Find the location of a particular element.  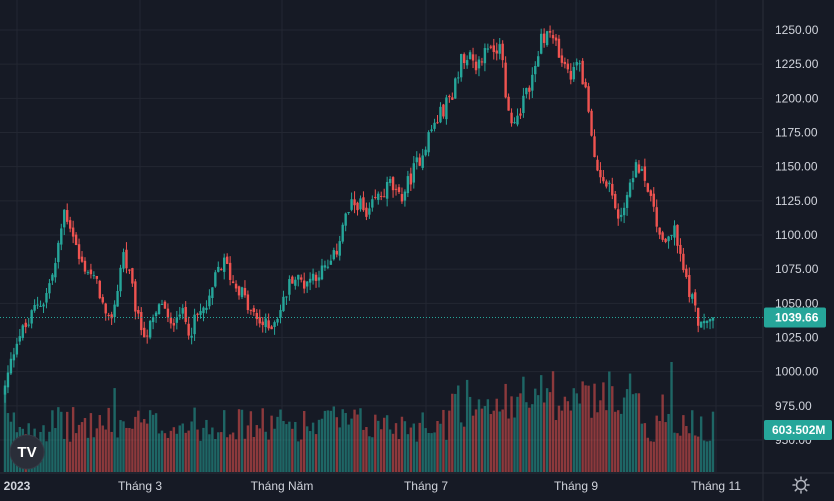

x-tick-label: 2023 is located at coordinates (17, 486).